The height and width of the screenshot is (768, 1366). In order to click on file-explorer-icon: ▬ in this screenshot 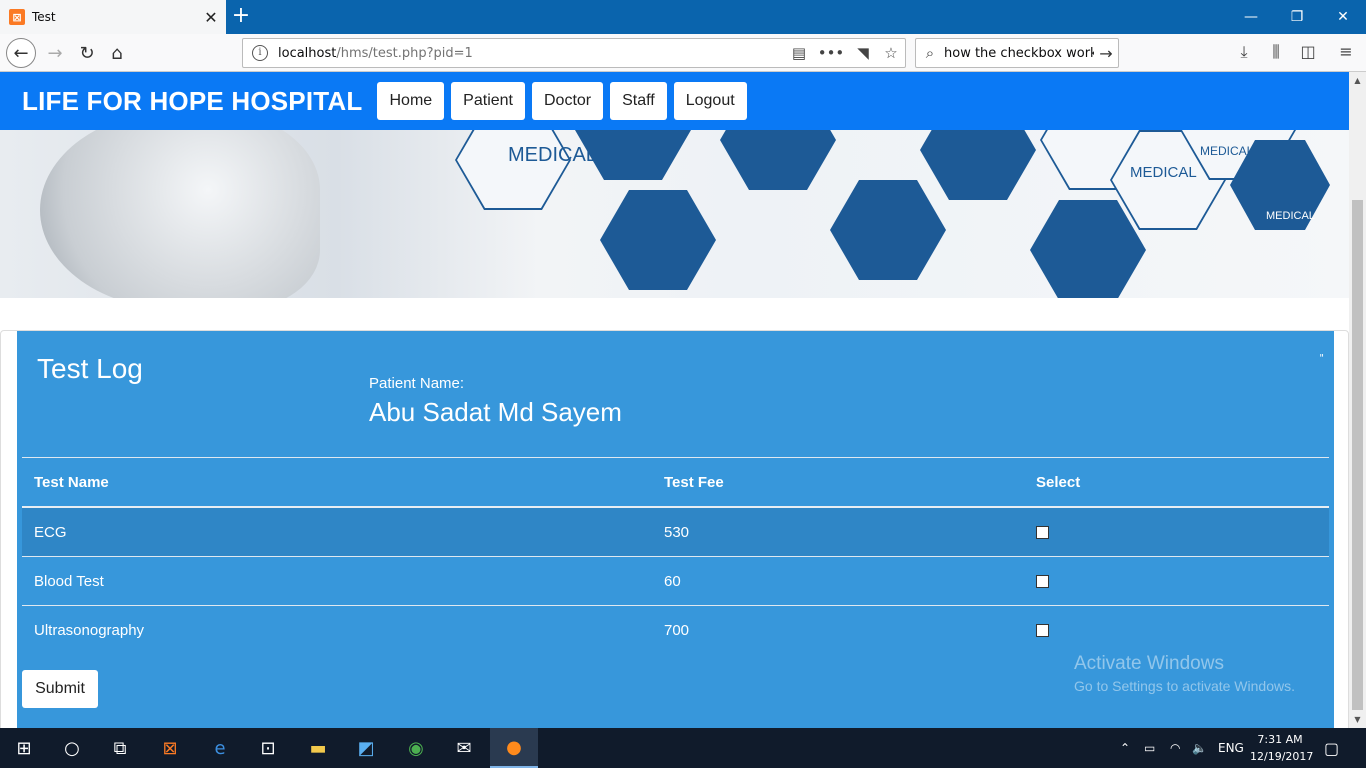, I will do `click(318, 748)`.